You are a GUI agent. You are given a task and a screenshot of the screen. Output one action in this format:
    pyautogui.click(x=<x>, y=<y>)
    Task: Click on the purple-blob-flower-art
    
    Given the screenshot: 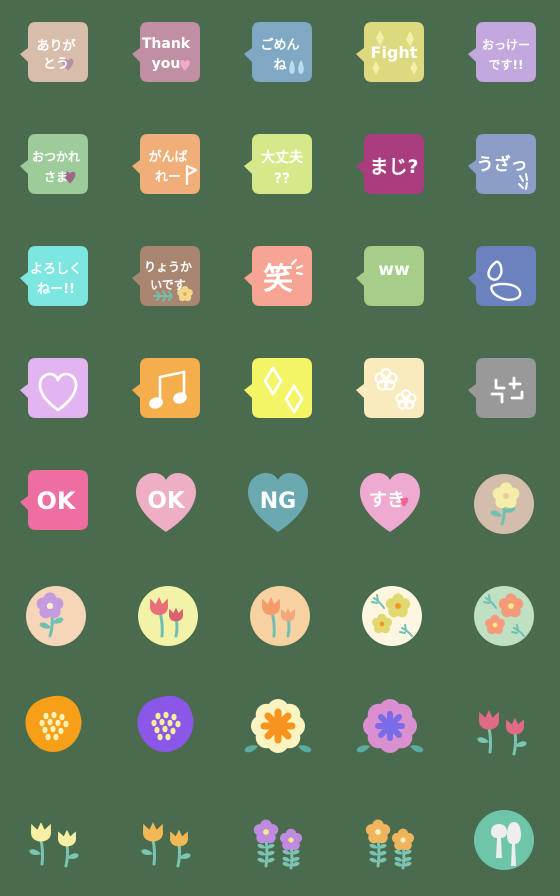 What is the action you would take?
    pyautogui.click(x=165, y=723)
    